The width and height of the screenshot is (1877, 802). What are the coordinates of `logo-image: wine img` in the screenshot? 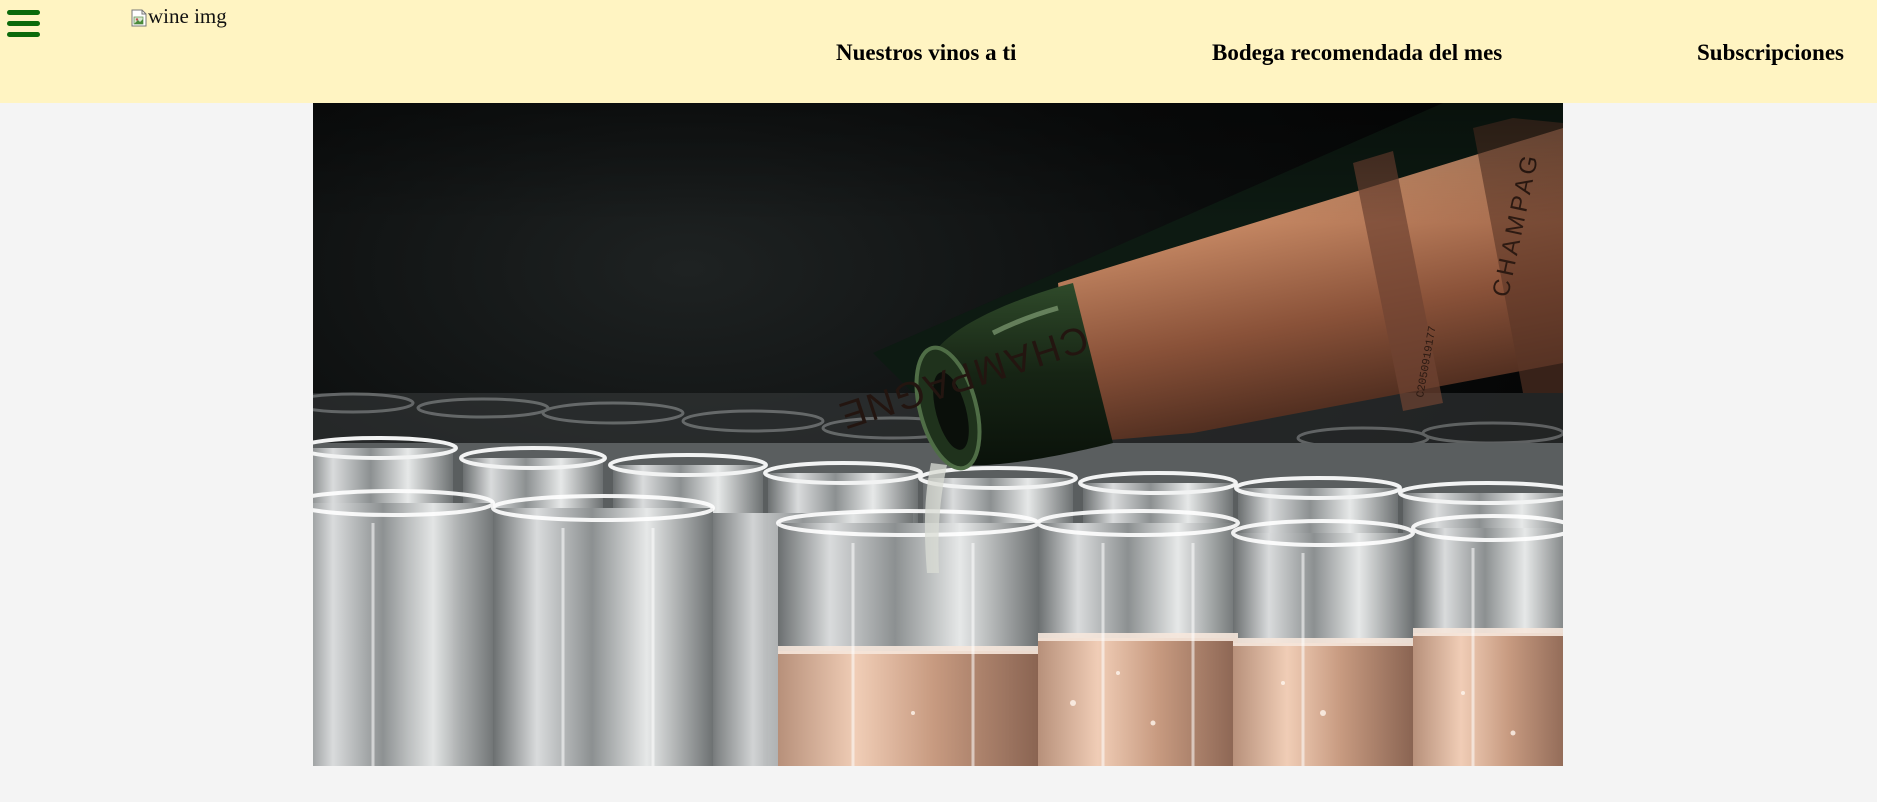 It's located at (179, 16).